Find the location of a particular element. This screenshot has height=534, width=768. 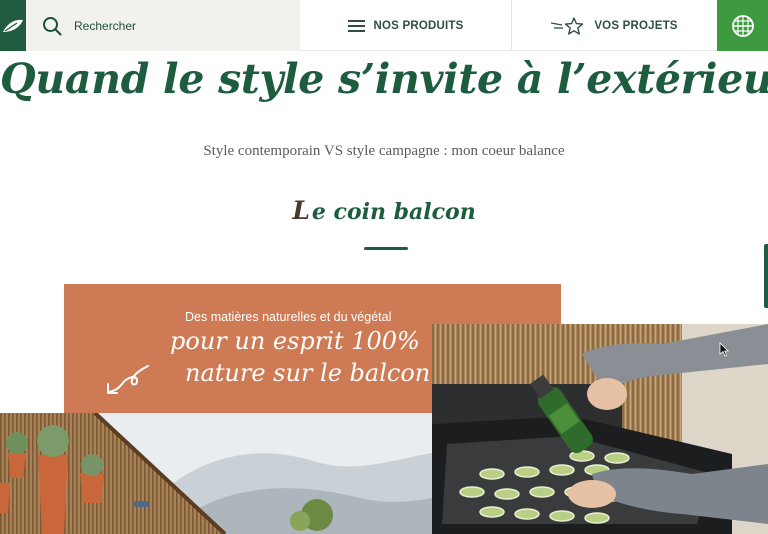

top-navigation: Rechercher NOS PRODUITS VOS PROJETS is located at coordinates (384, 25).